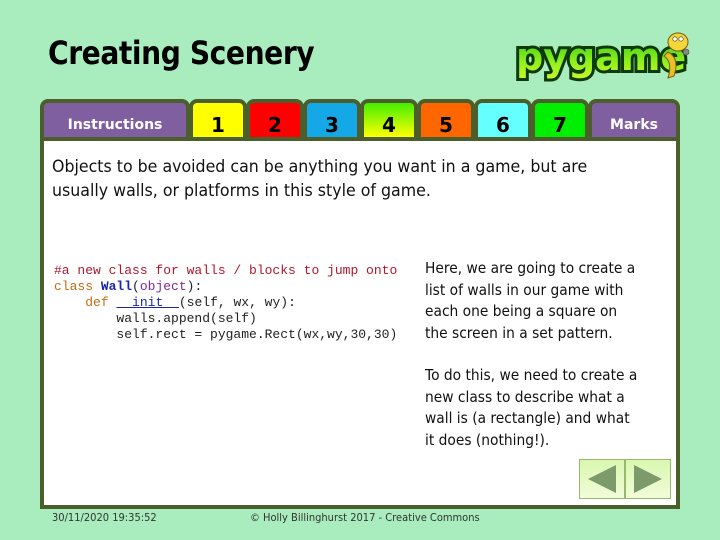  I want to click on tab-label: 2, so click(275, 125).